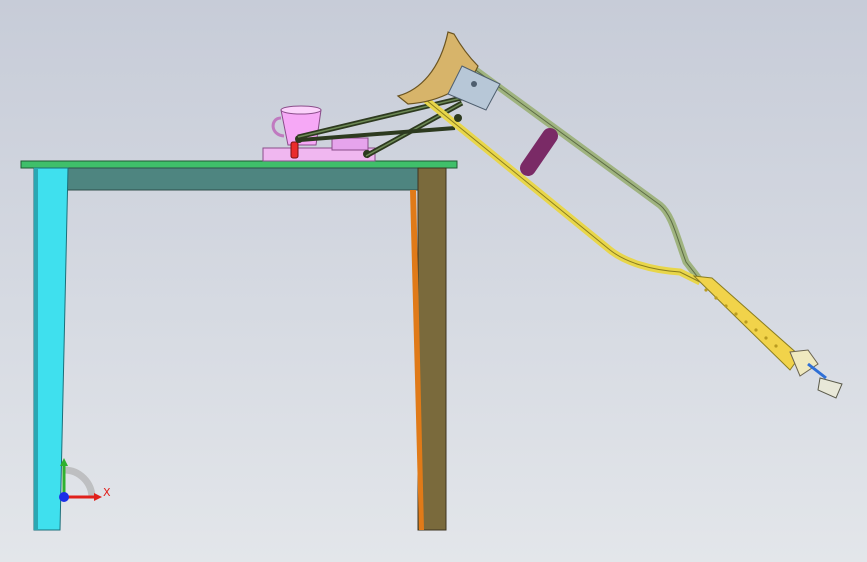 Image resolution: width=867 pixels, height=562 pixels. I want to click on triad-arc, so click(79, 482).